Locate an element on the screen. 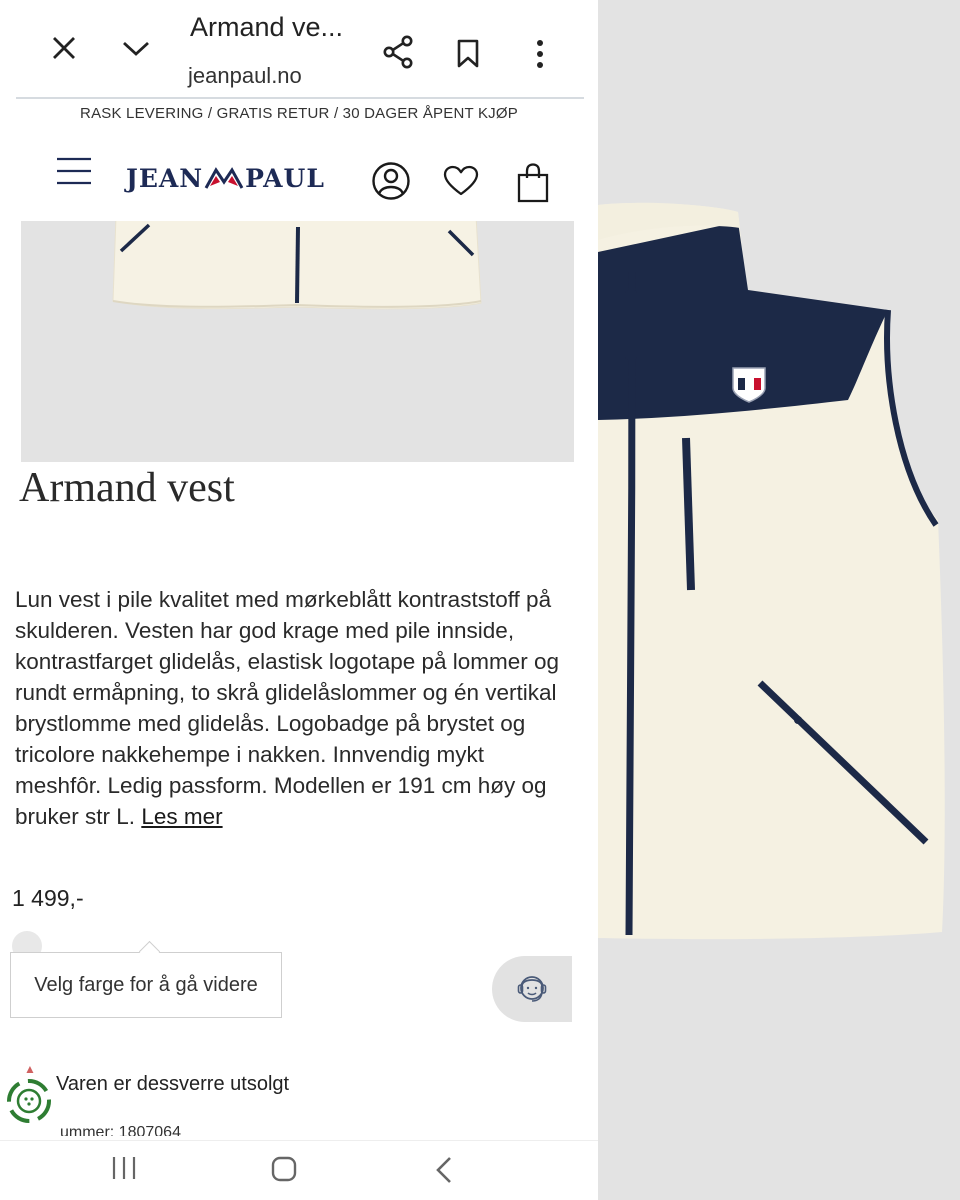 The width and height of the screenshot is (960, 1200). product-price: 1 499,- is located at coordinates (48, 898).